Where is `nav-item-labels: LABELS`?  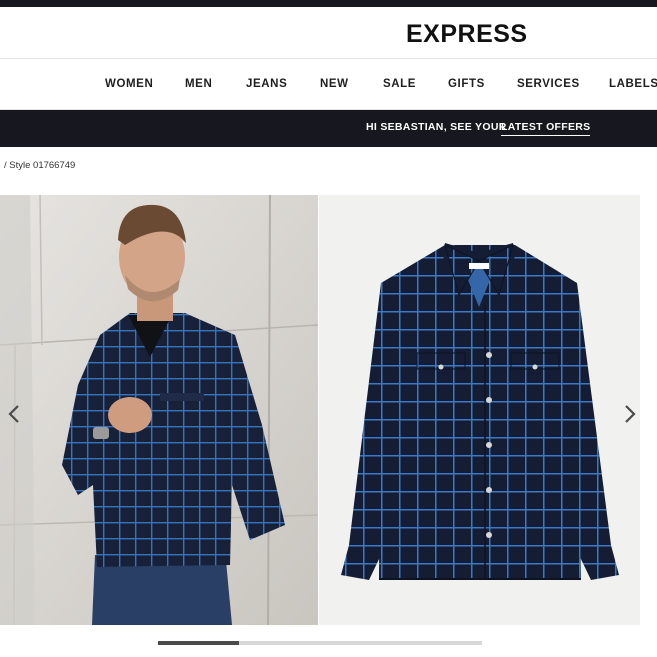
nav-item-labels: LABELS is located at coordinates (633, 84).